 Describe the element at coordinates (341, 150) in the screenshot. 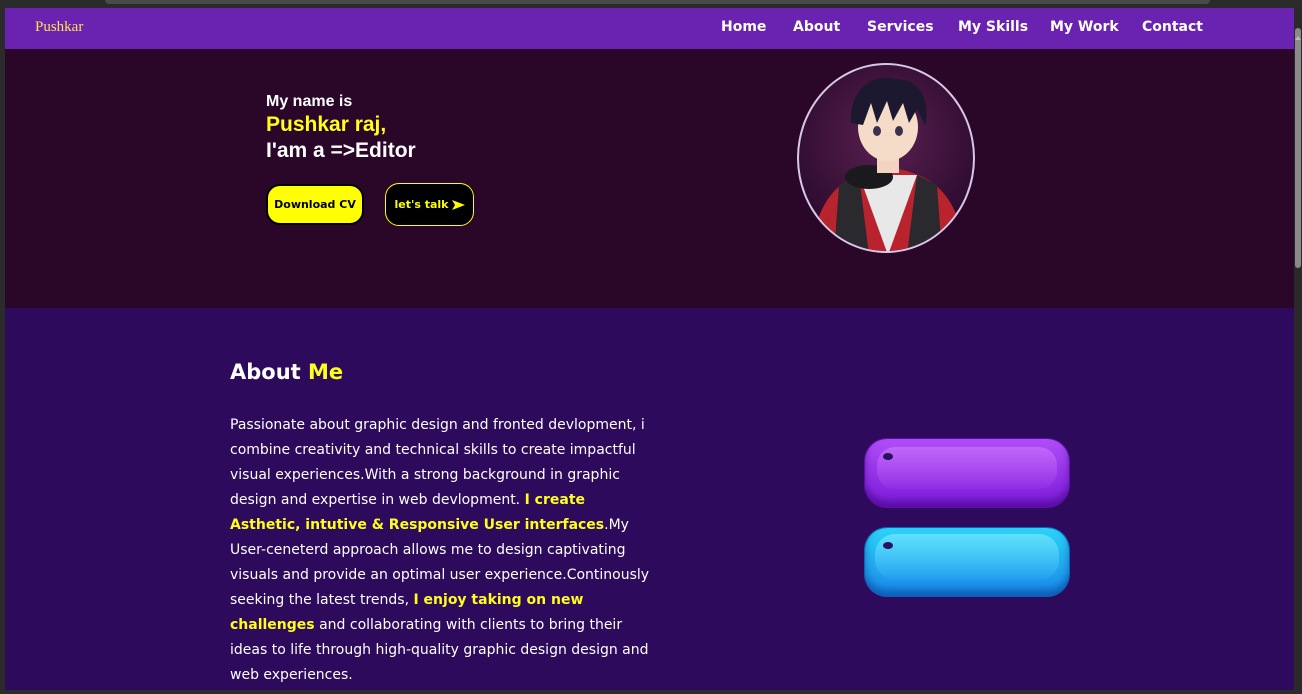

I see `hero-role: I'am a =>Editor` at that location.